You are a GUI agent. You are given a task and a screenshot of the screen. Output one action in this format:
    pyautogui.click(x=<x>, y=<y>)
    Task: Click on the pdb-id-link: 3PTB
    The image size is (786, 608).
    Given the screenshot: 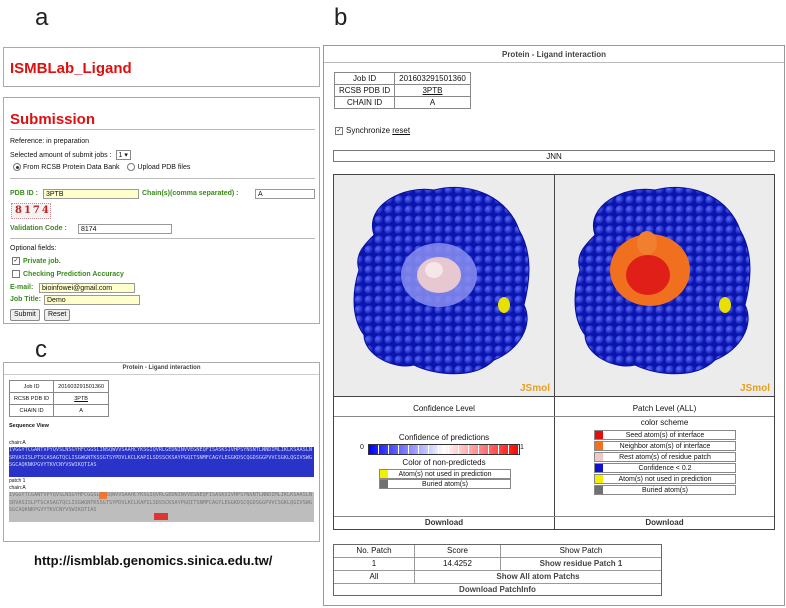 What is the action you would take?
    pyautogui.click(x=432, y=90)
    